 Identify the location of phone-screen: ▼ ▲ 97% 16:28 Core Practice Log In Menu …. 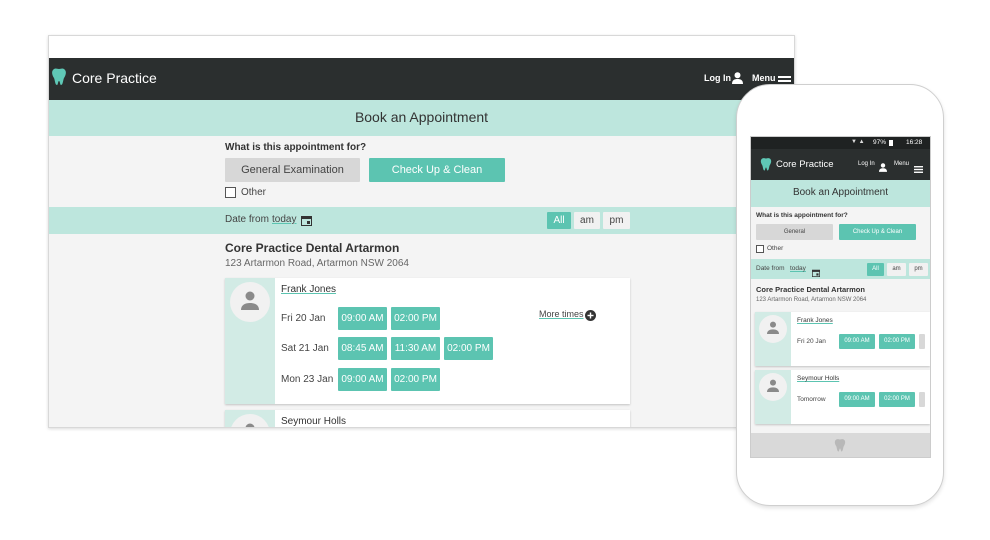
(840, 297).